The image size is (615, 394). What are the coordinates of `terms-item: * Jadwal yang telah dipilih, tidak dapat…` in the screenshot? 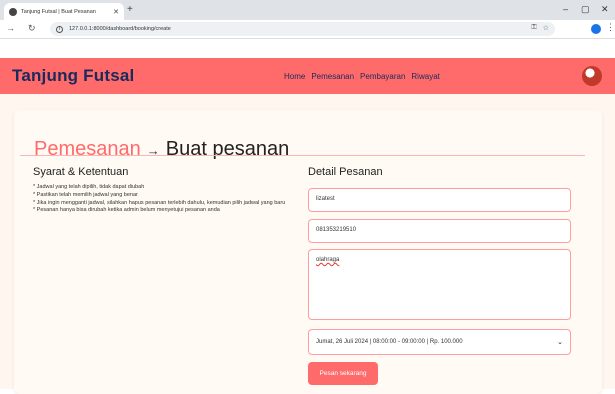 It's located at (89, 187).